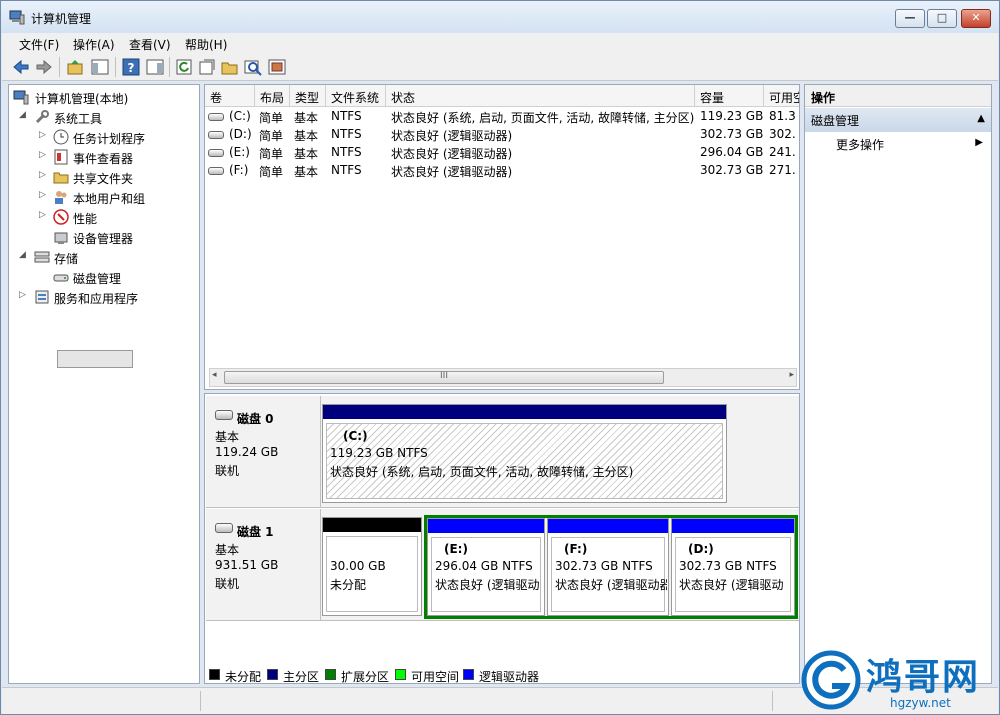 This screenshot has width=1000, height=715. What do you see at coordinates (509, 677) in the screenshot?
I see `legend-label: 逻辑驱动器` at bounding box center [509, 677].